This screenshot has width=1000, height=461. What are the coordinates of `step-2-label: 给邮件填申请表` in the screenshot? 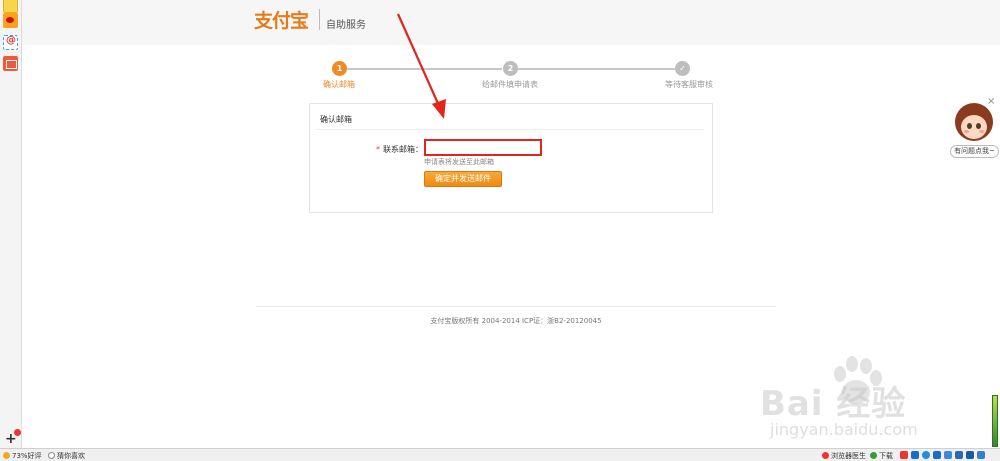 It's located at (510, 84).